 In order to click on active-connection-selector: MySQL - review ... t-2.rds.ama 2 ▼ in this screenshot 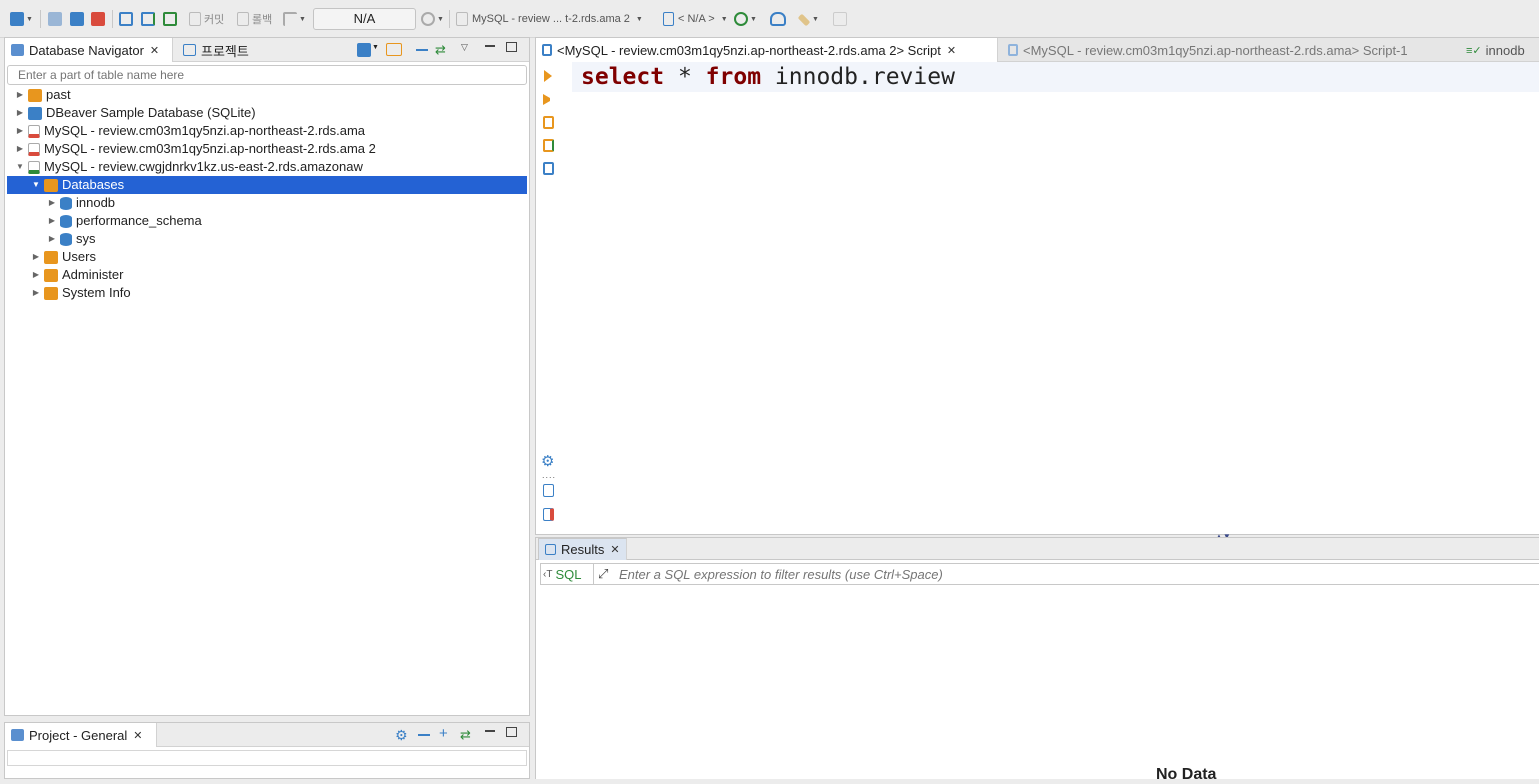, I will do `click(549, 19)`.